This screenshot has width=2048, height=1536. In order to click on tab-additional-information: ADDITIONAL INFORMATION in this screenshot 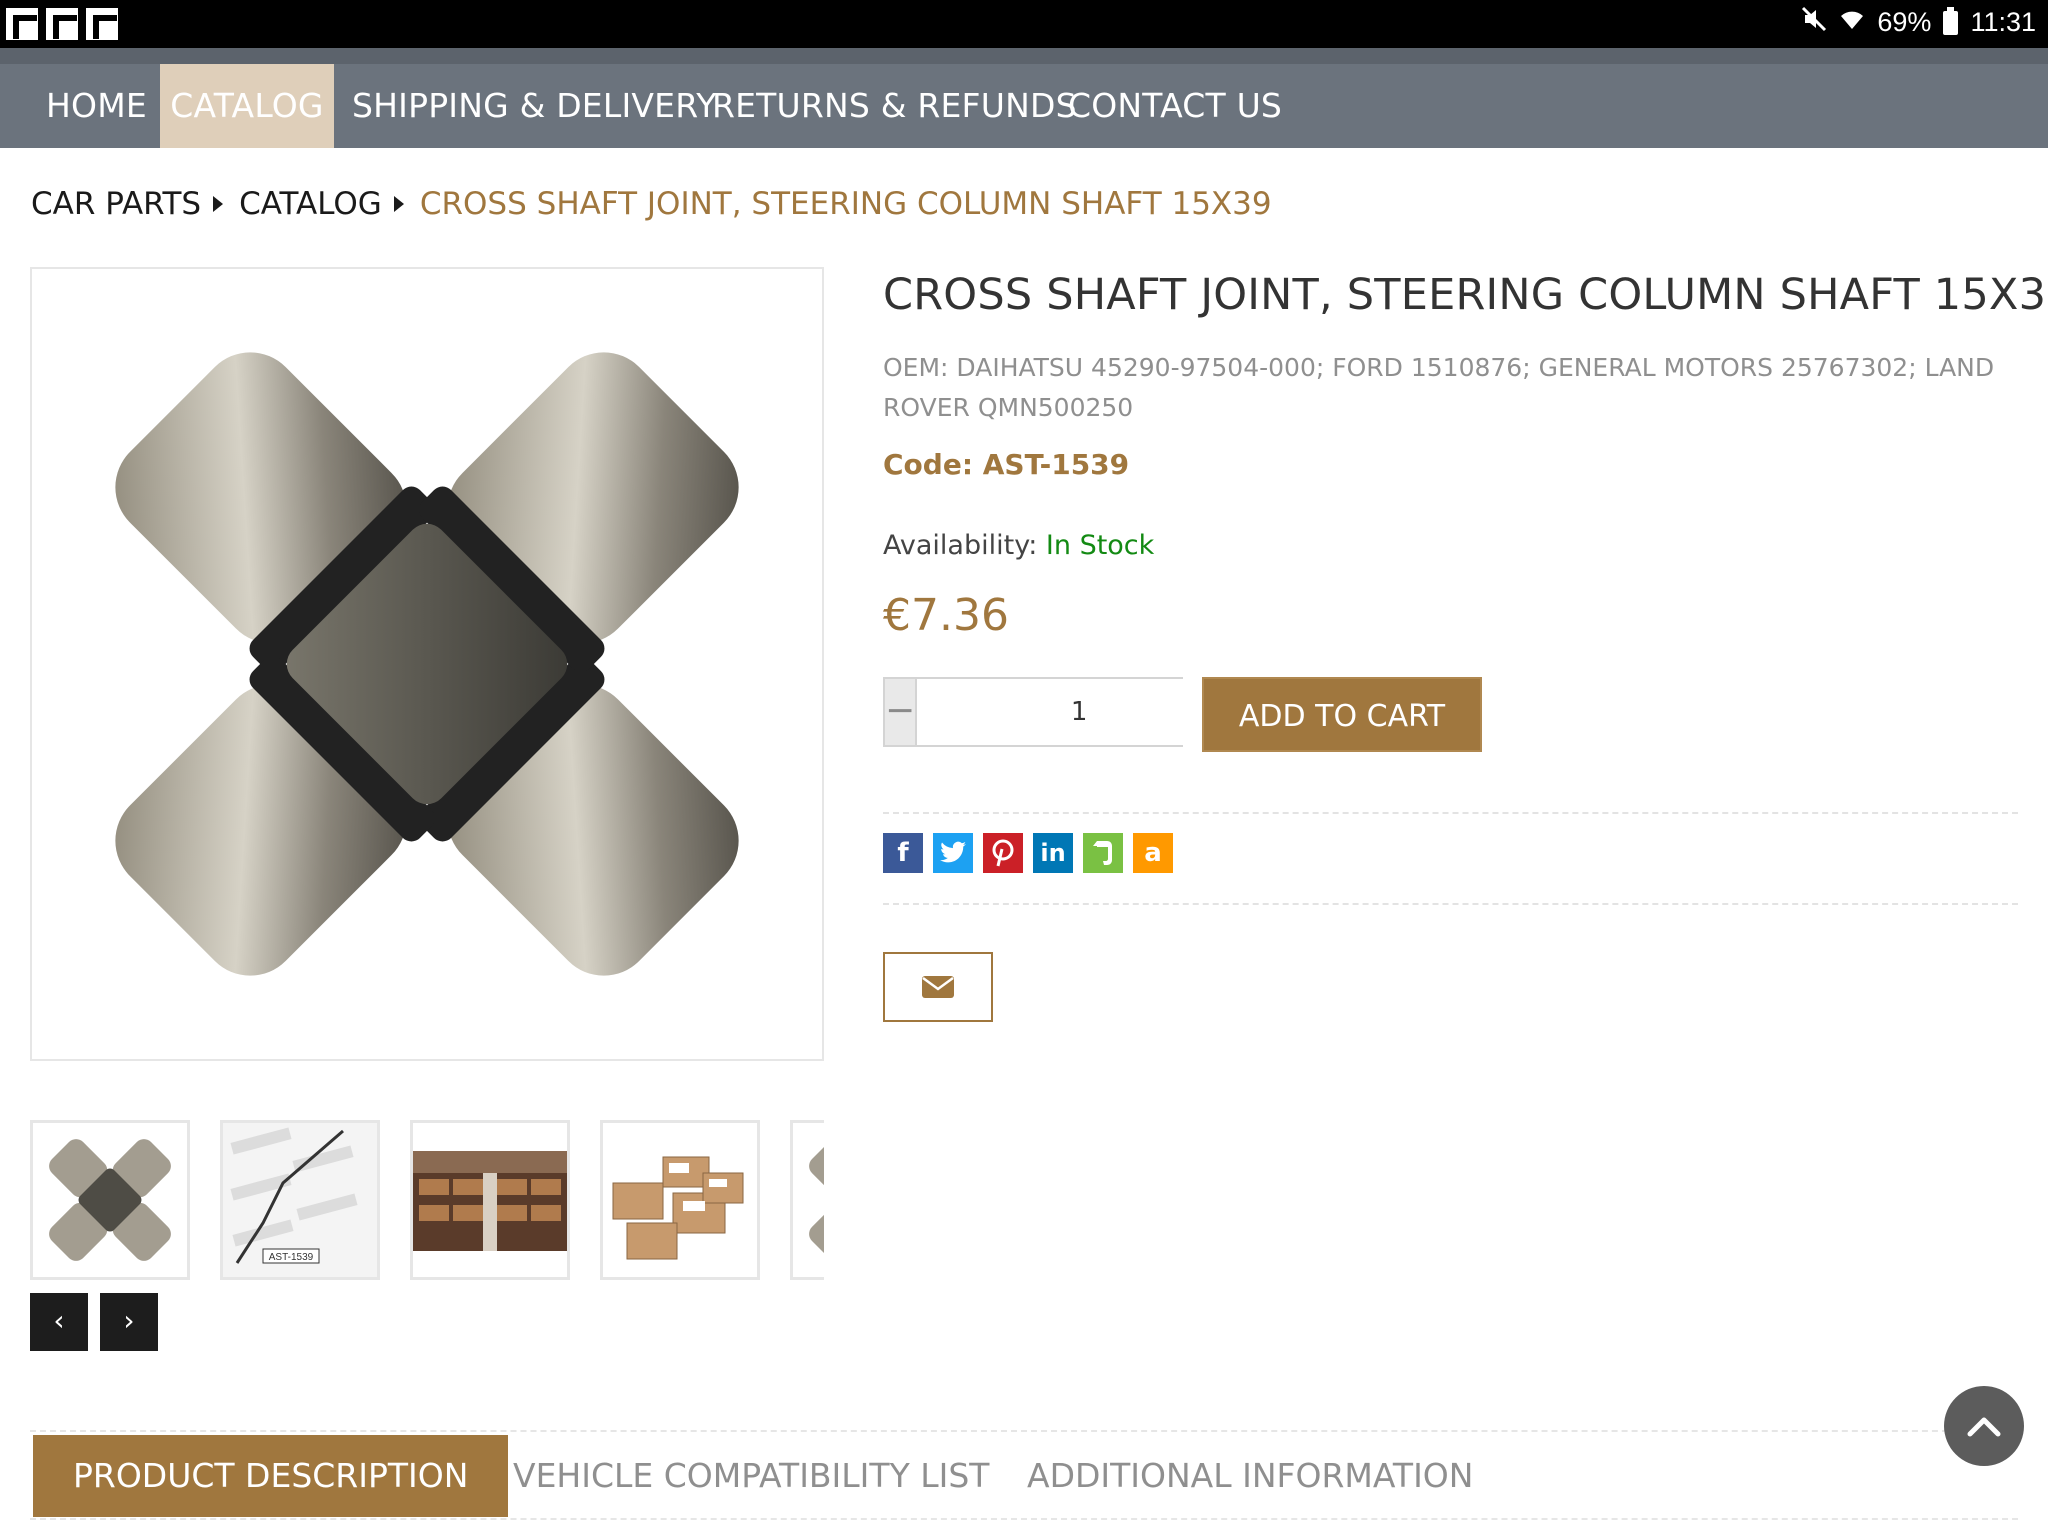, I will do `click(1250, 1476)`.